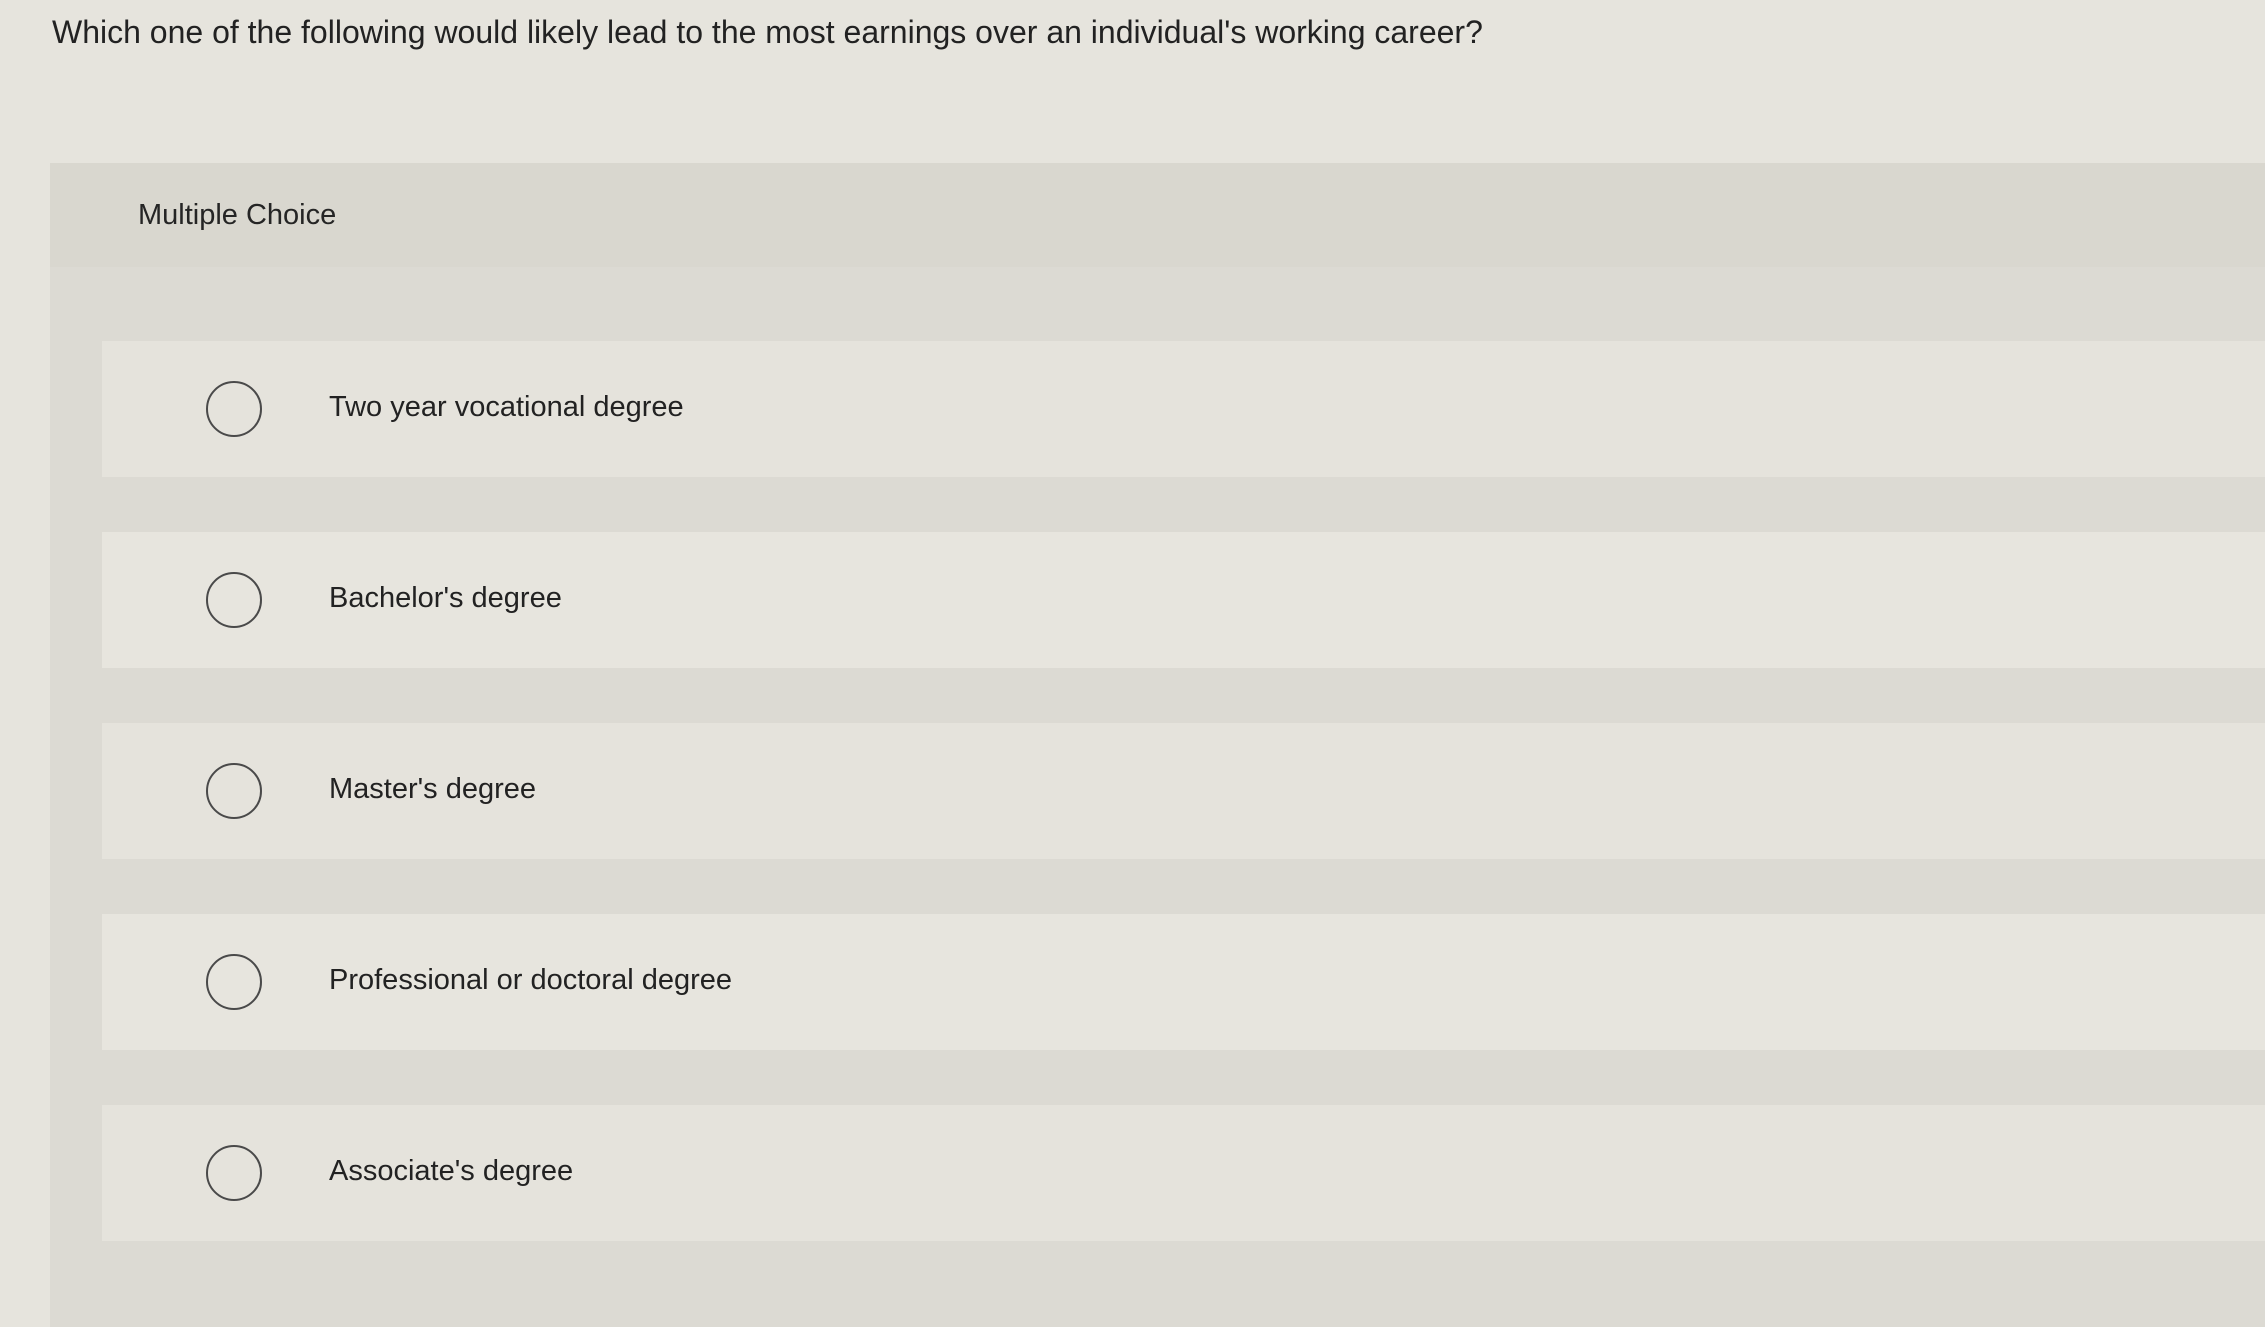 The width and height of the screenshot is (2265, 1327). Describe the element at coordinates (1183, 982) in the screenshot. I see `answer-option-professional-doctoral: Professional or doctoral degree` at that location.